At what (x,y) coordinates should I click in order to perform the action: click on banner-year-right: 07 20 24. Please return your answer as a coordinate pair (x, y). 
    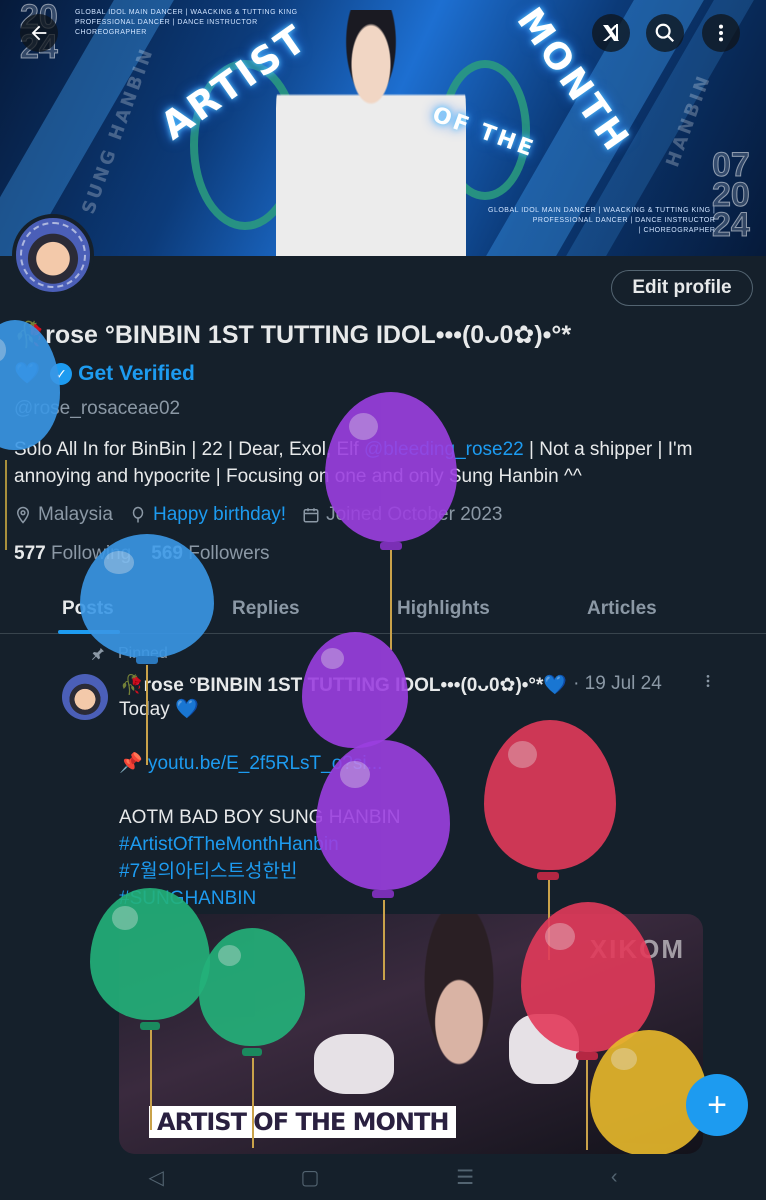
    Looking at the image, I should click on (731, 195).